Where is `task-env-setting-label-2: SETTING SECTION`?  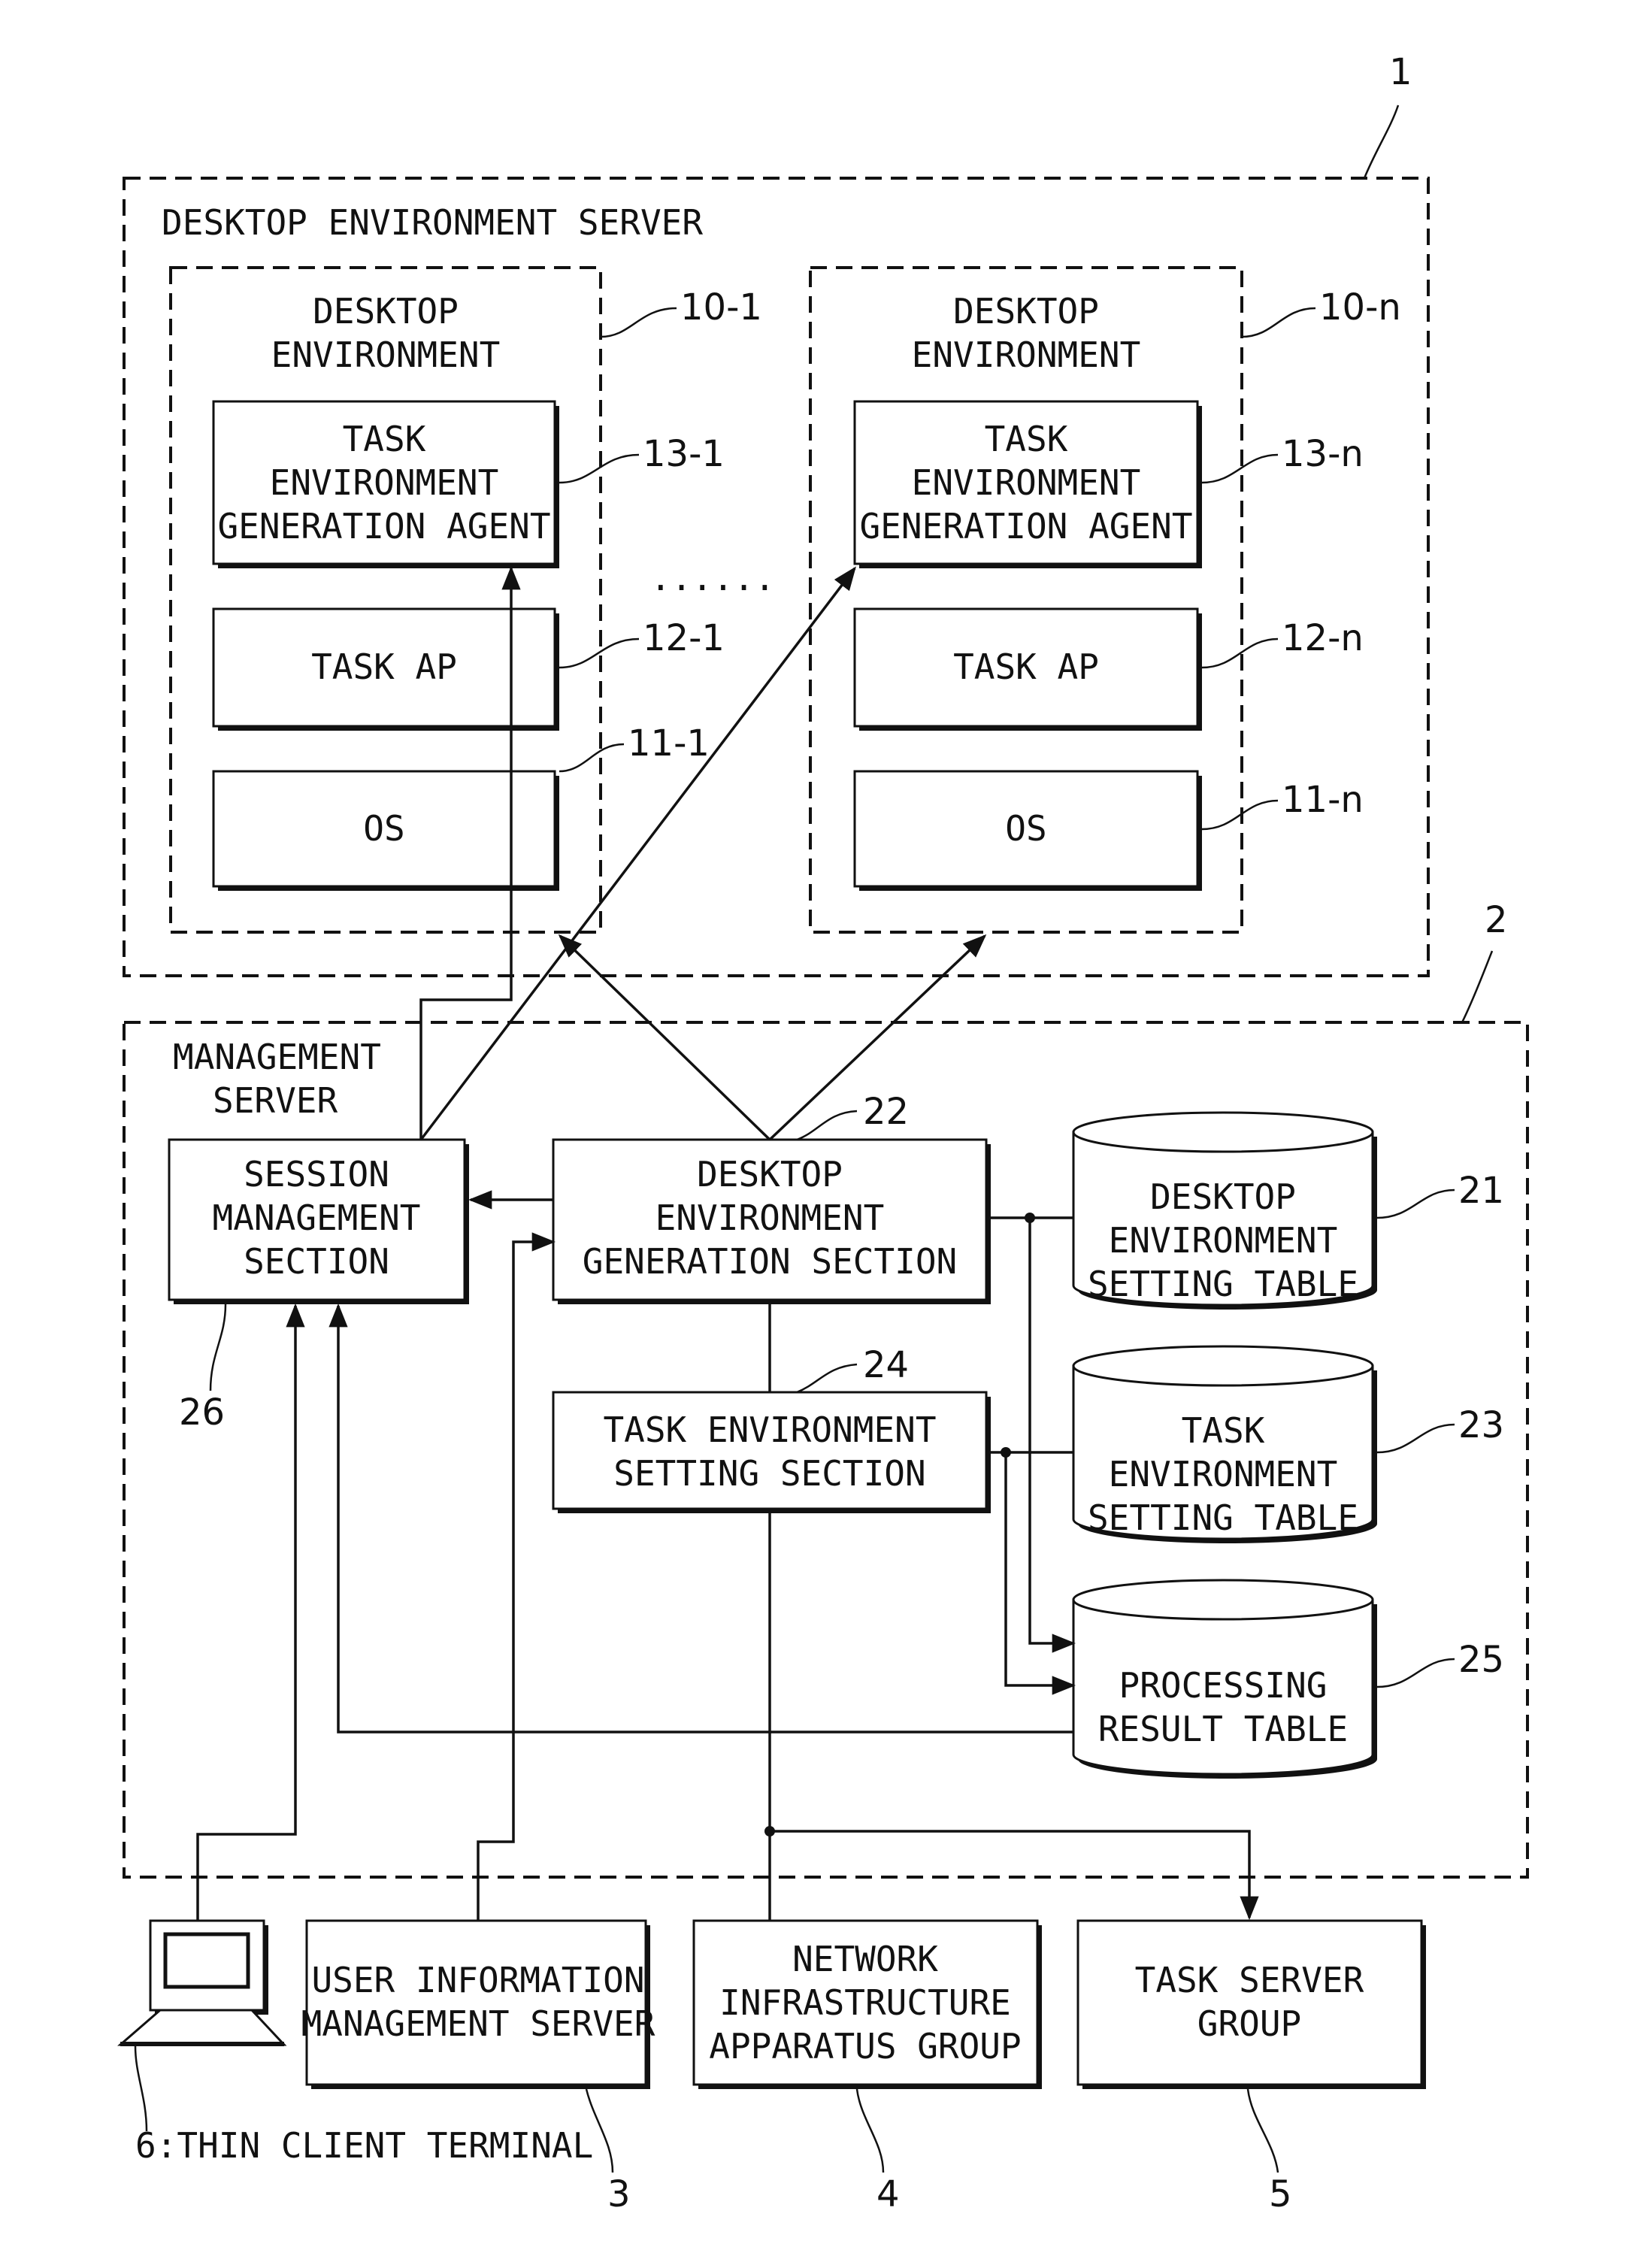 task-env-setting-label-2: SETTING SECTION is located at coordinates (769, 1473).